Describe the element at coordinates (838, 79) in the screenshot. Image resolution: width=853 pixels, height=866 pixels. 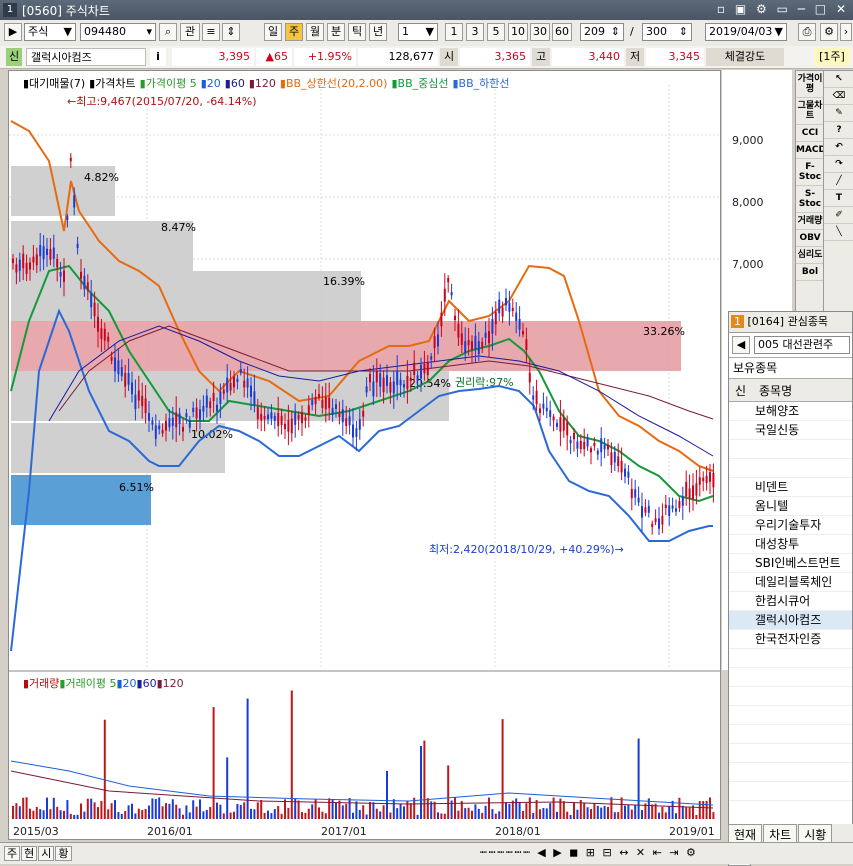
I see `cursor-icon: ↖` at that location.